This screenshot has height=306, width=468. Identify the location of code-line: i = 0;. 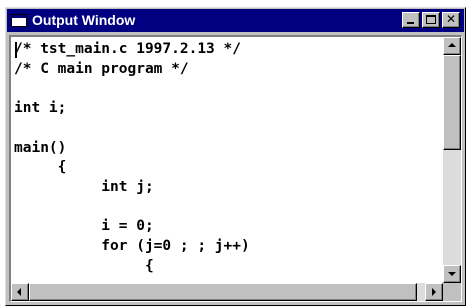
(84, 226).